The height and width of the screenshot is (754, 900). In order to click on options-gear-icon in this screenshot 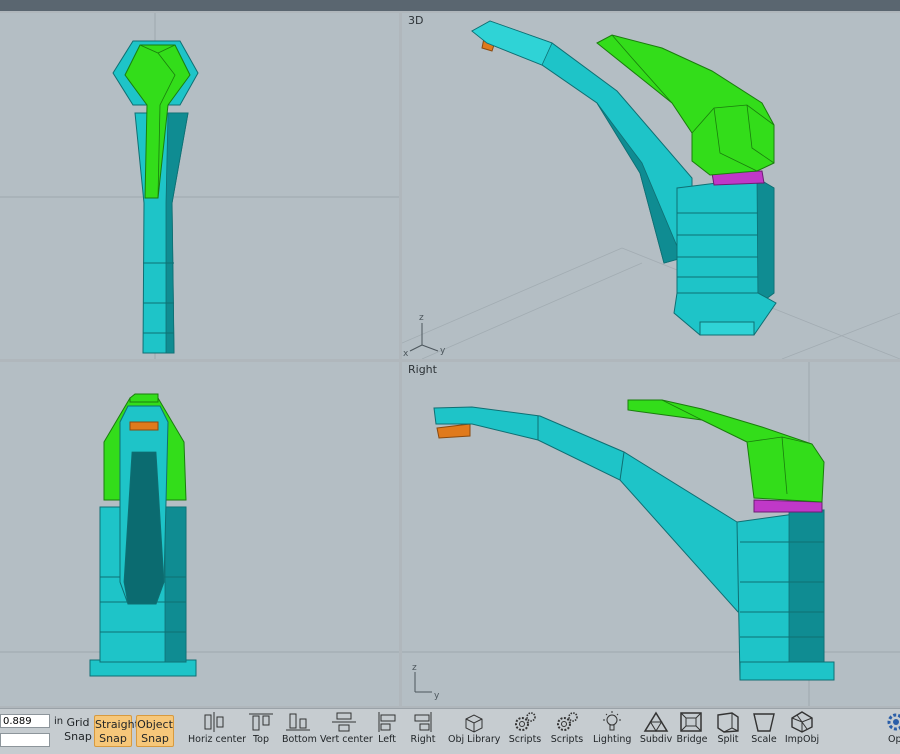, I will do `click(893, 722)`.